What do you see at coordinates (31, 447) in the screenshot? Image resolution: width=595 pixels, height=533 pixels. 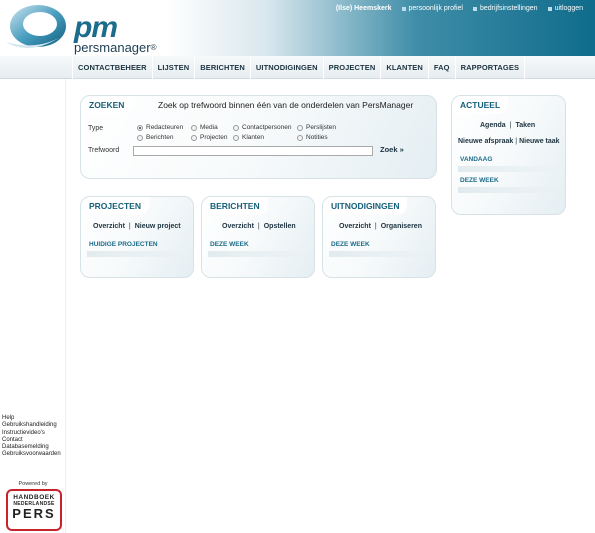 I see `database-report-link: Databasemelding` at bounding box center [31, 447].